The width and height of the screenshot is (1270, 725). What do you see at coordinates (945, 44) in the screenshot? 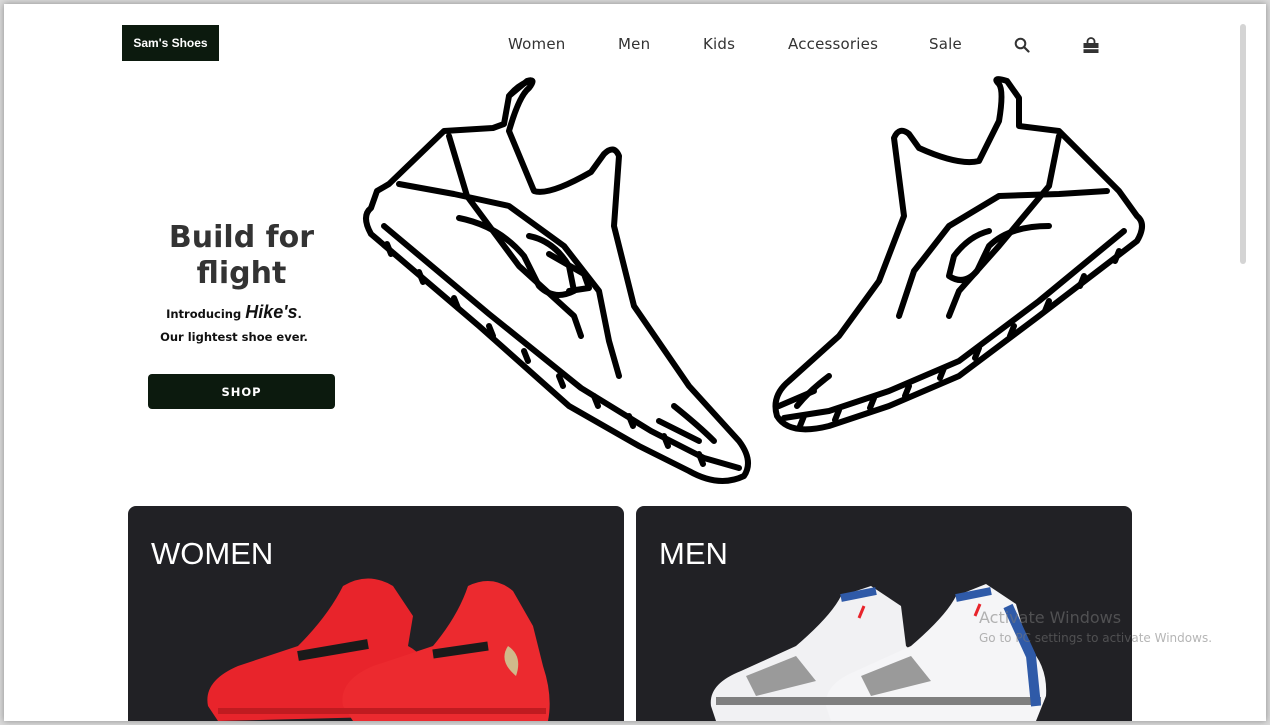
I see `nav-sale: Sale` at bounding box center [945, 44].